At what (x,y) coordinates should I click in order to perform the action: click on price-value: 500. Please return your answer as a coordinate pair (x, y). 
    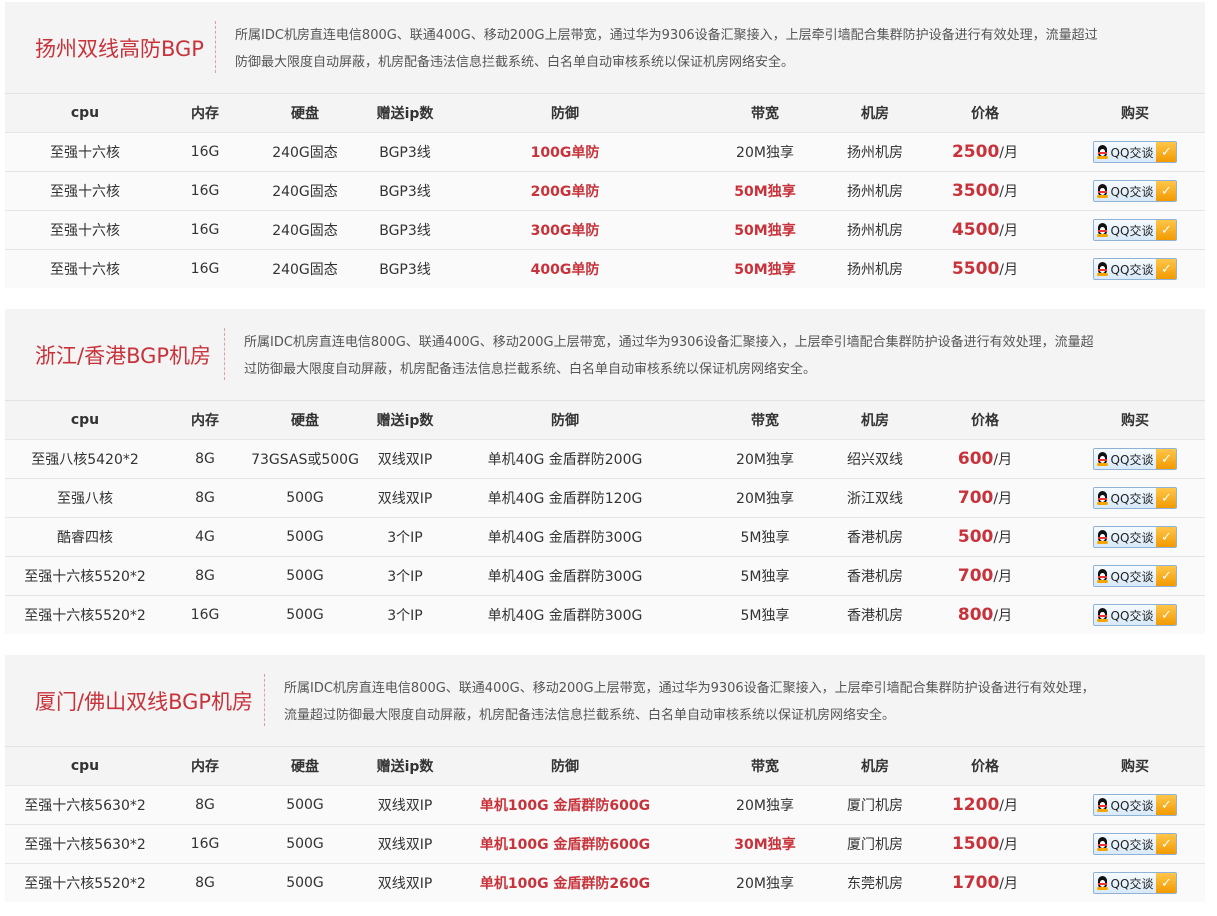
    Looking at the image, I should click on (975, 537).